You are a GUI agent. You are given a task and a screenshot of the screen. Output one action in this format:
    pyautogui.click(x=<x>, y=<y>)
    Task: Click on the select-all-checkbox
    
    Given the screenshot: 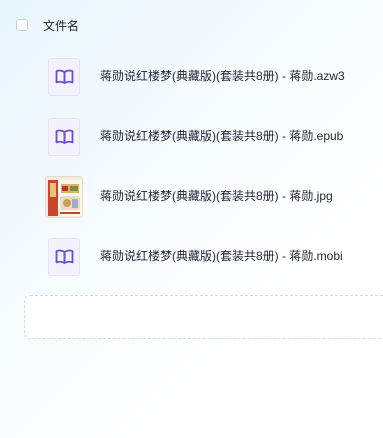 What is the action you would take?
    pyautogui.click(x=22, y=25)
    